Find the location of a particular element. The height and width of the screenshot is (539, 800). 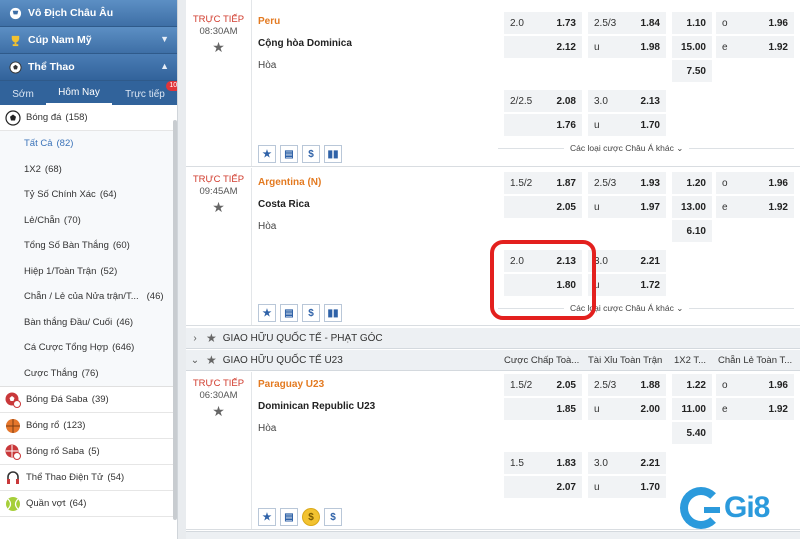

tab-early: Sớm is located at coordinates (23, 97).